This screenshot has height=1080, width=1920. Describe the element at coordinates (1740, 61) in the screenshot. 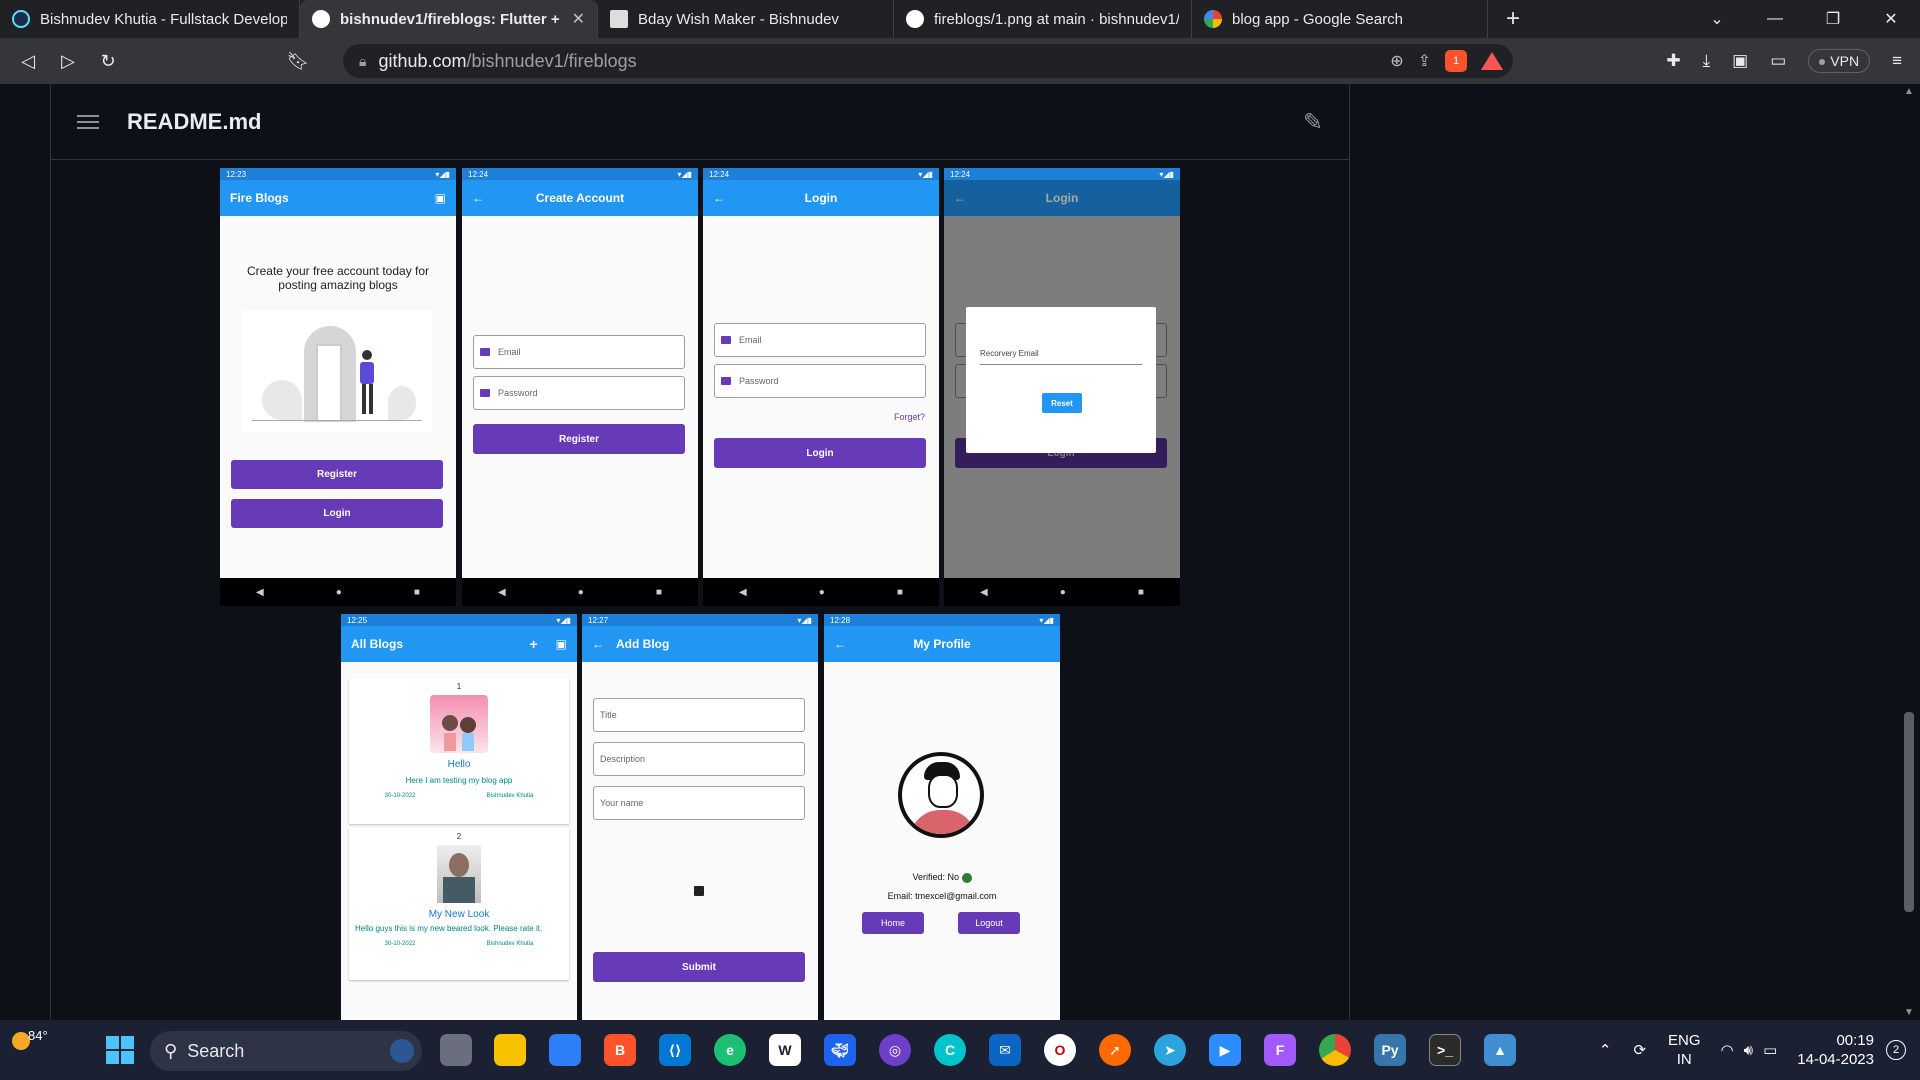

I see `sidebar-icon: ▣` at that location.